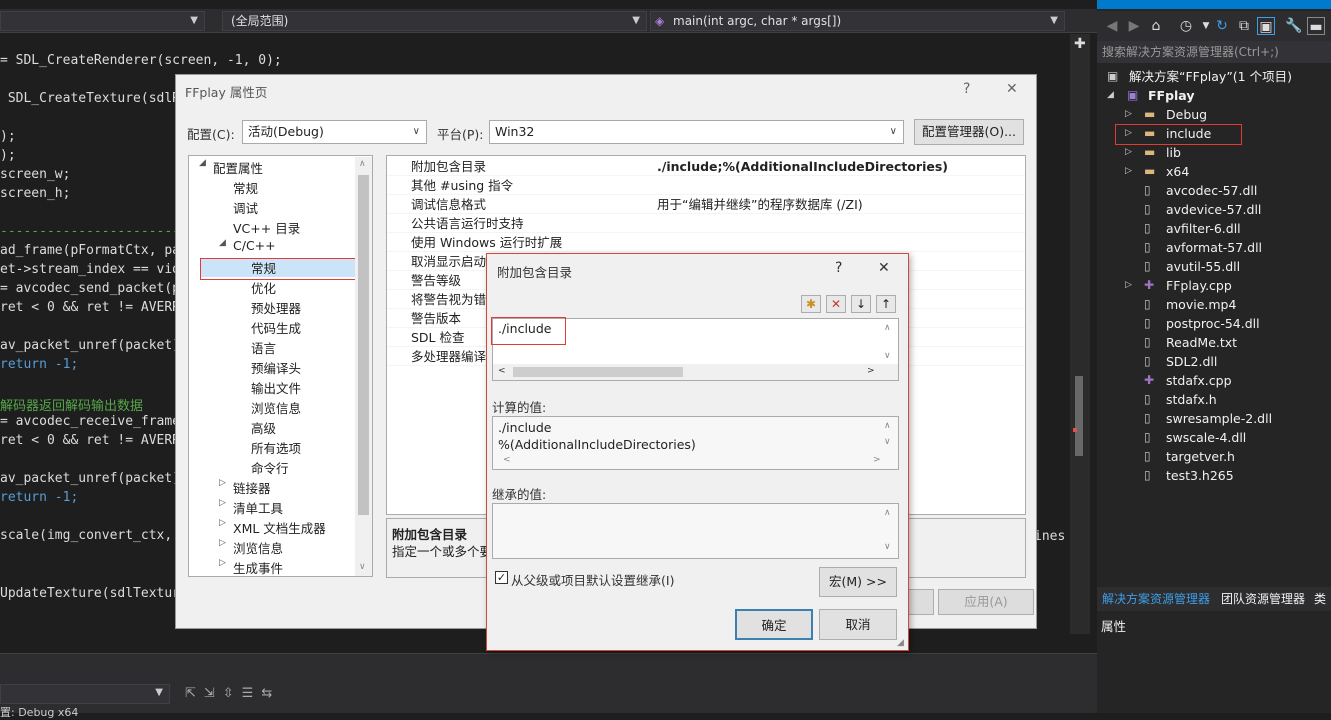 This screenshot has height=720, width=1331. I want to click on tree-node: ▷ 清单工具, so click(251, 507).